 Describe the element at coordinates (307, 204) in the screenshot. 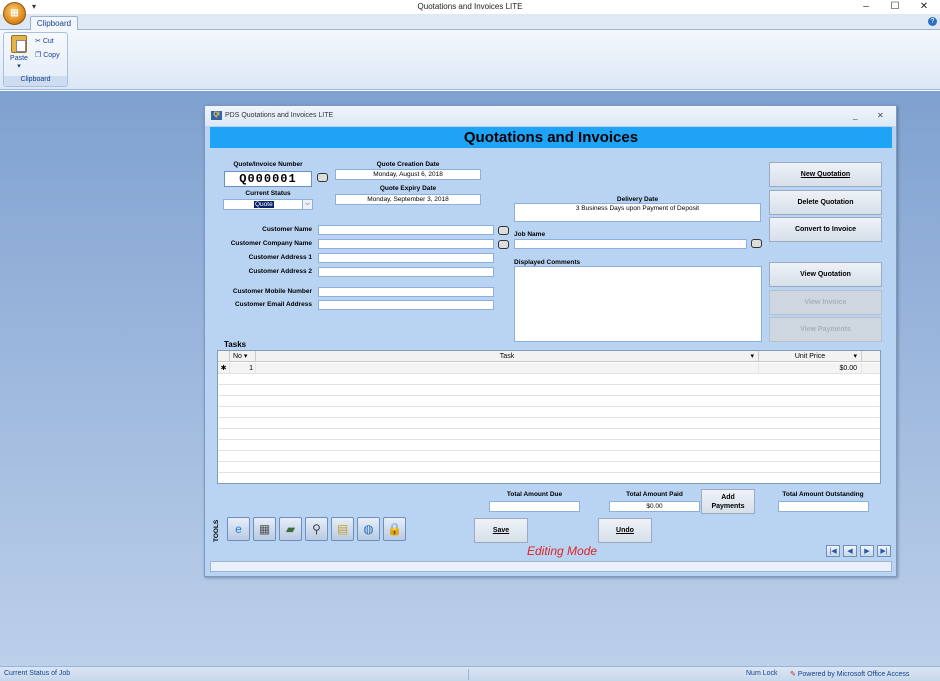

I see `chevron-down-icon: ⌵` at that location.